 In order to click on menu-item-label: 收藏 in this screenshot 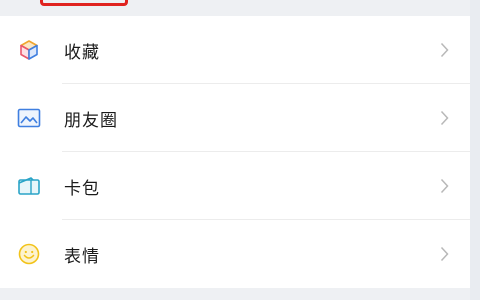, I will do `click(82, 52)`.